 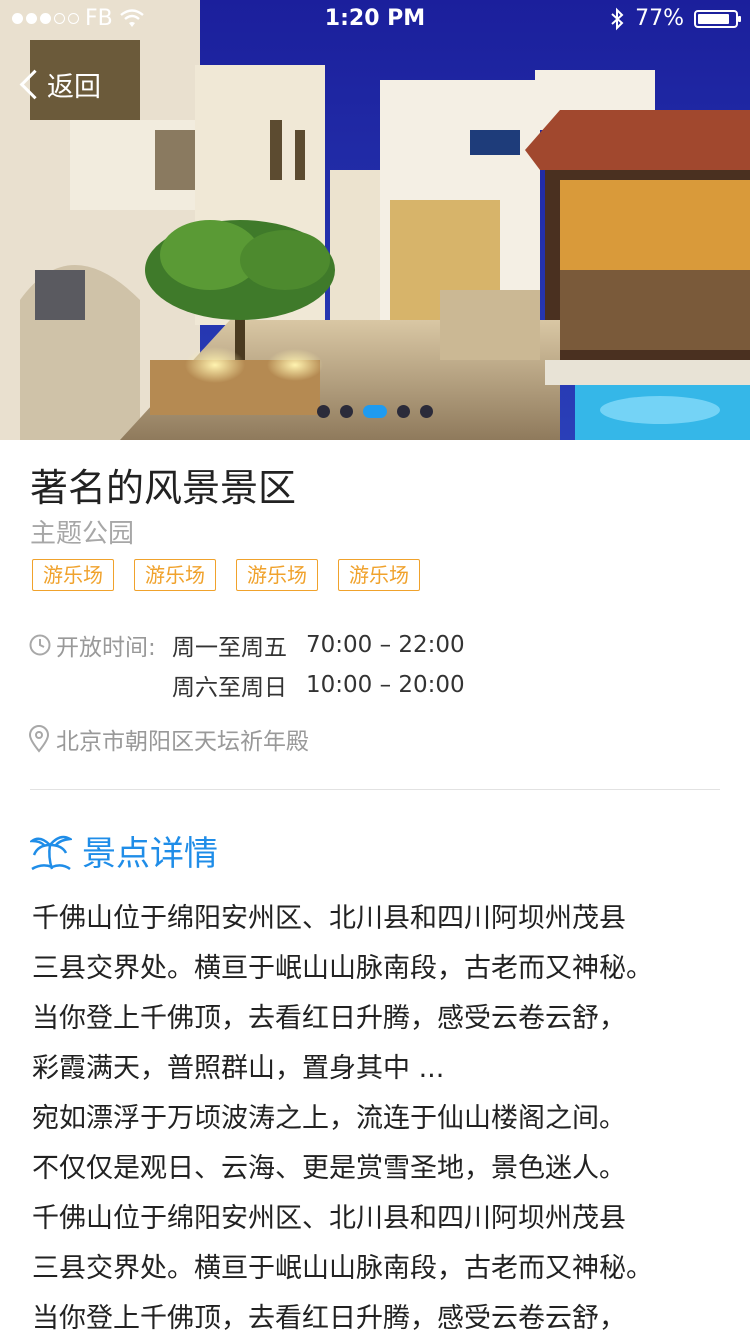 What do you see at coordinates (385, 685) in the screenshot?
I see `hours-time: 10:00 – 20:00` at bounding box center [385, 685].